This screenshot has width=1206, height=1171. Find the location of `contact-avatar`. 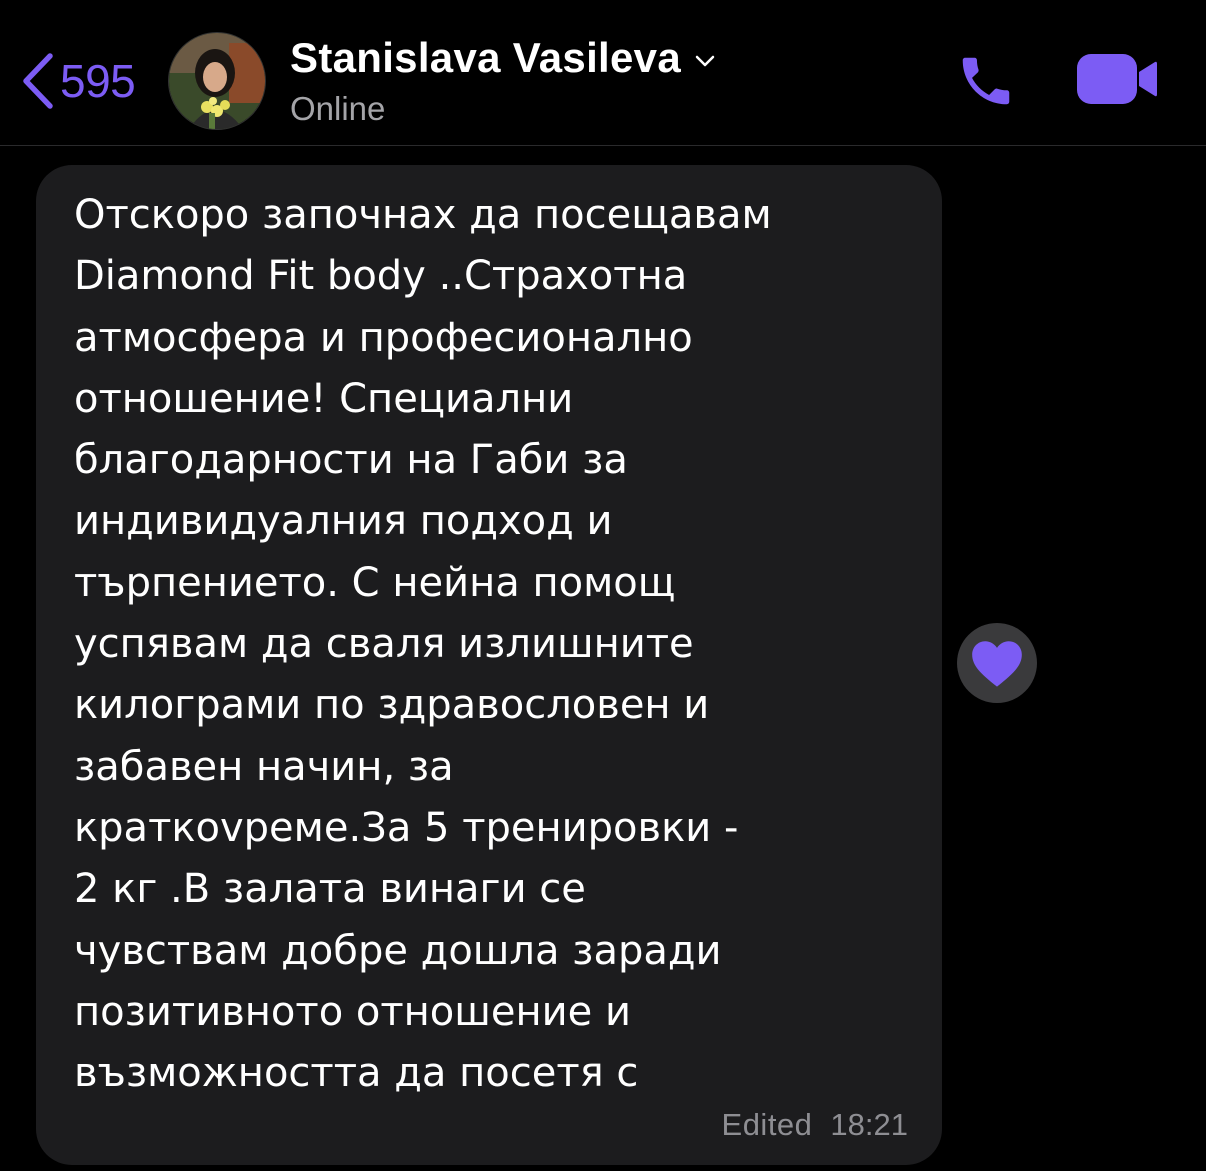

contact-avatar is located at coordinates (217, 81).